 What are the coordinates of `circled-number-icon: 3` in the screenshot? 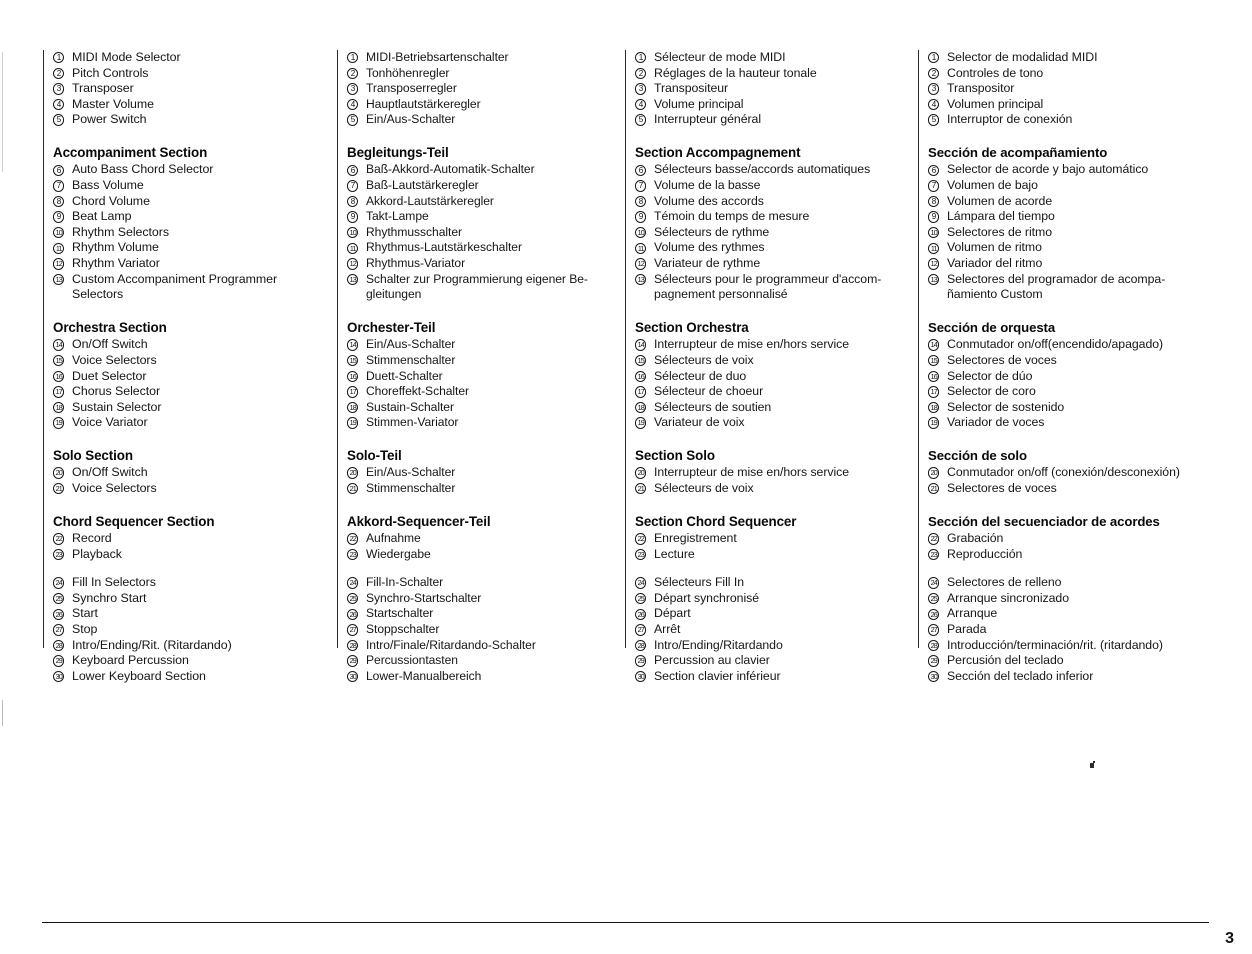 It's located at (643, 89).